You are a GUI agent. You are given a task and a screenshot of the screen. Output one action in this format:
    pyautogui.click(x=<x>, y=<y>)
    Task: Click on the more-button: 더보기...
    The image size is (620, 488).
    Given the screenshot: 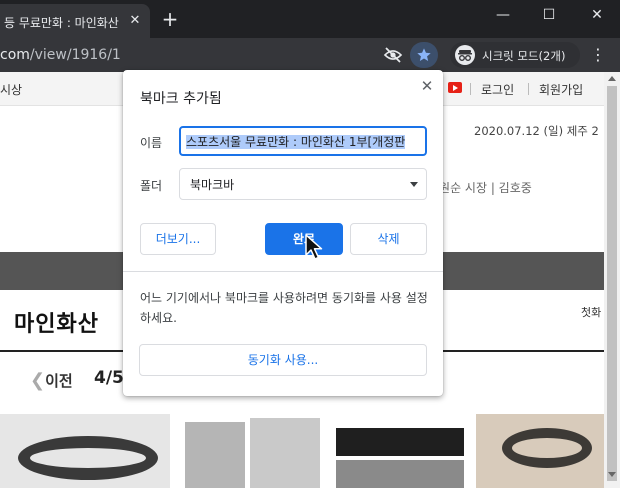 What is the action you would take?
    pyautogui.click(x=178, y=239)
    